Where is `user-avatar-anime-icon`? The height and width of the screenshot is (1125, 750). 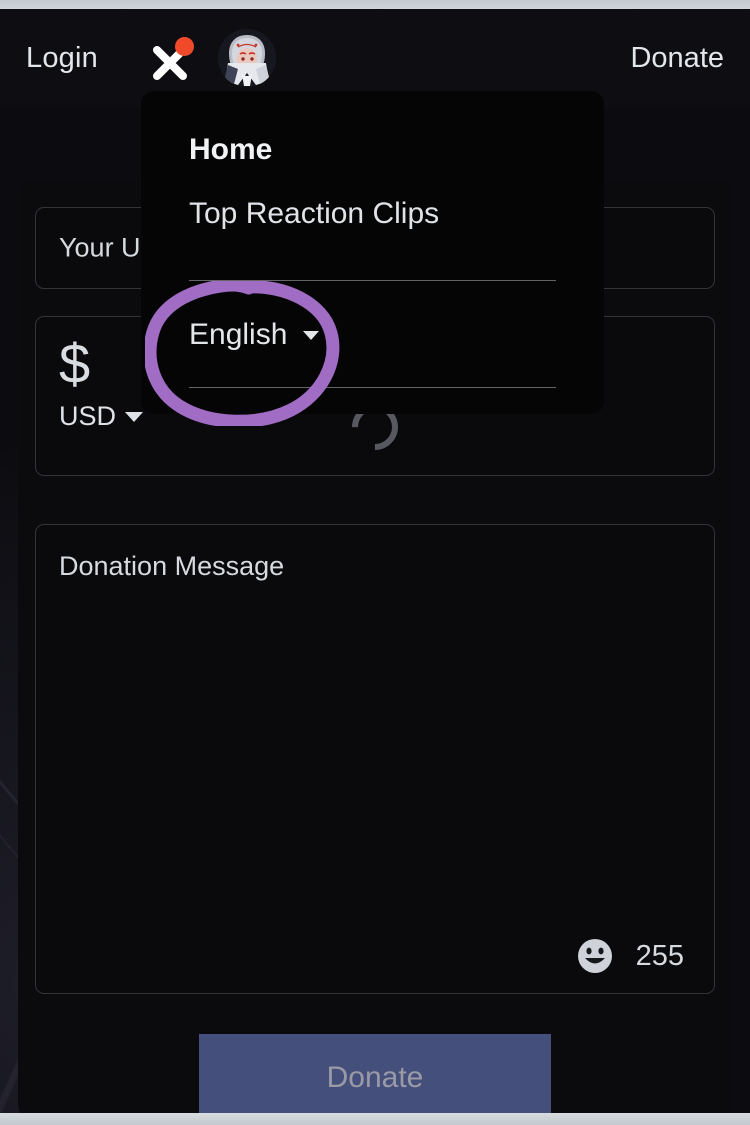 user-avatar-anime-icon is located at coordinates (246, 58).